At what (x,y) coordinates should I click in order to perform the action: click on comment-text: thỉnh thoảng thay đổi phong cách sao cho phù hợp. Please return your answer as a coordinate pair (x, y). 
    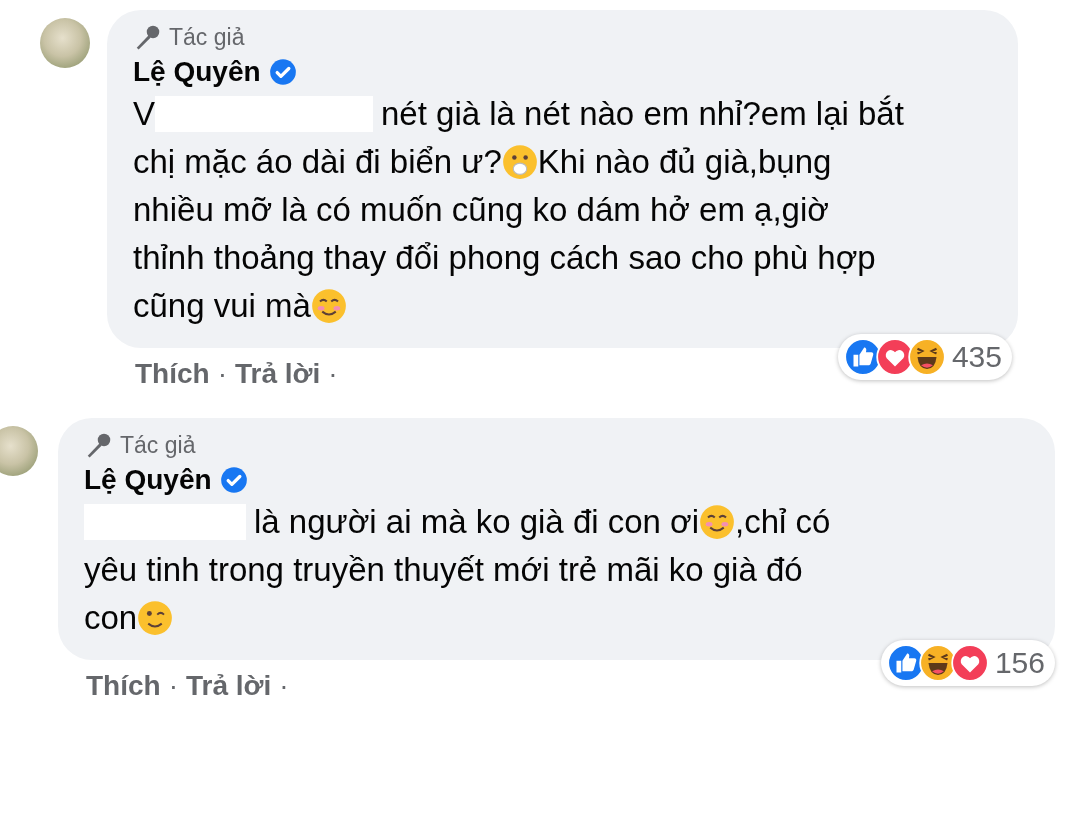
    Looking at the image, I should click on (504, 258).